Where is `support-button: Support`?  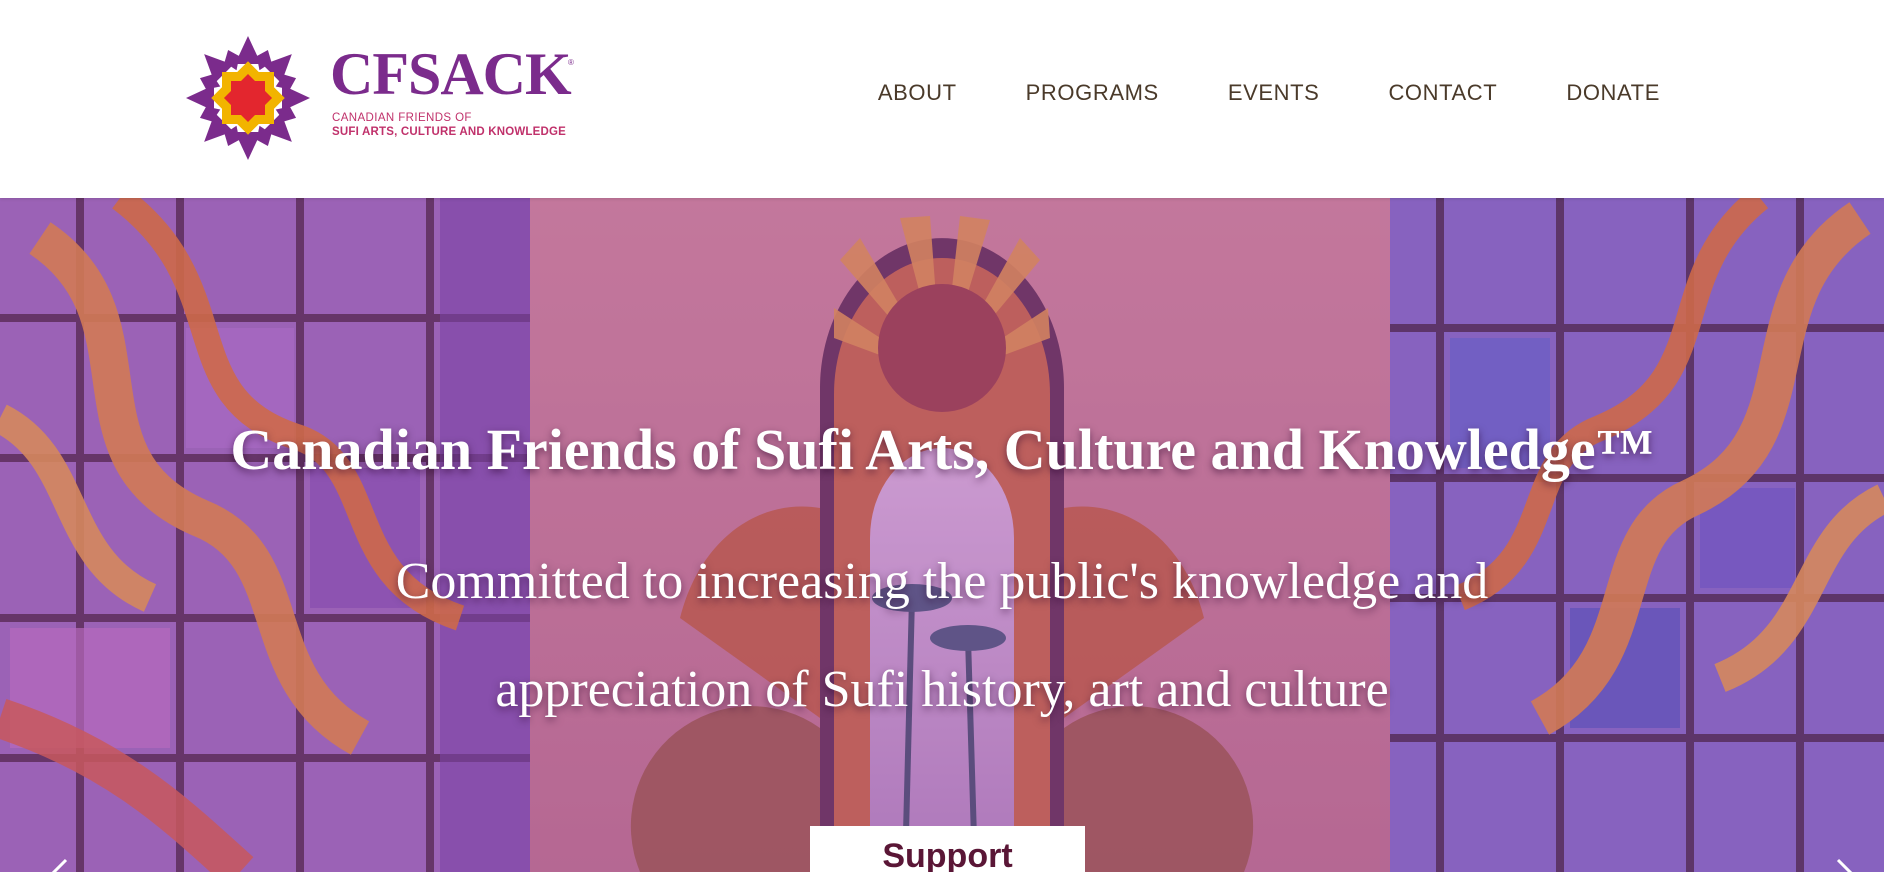 support-button: Support is located at coordinates (947, 849).